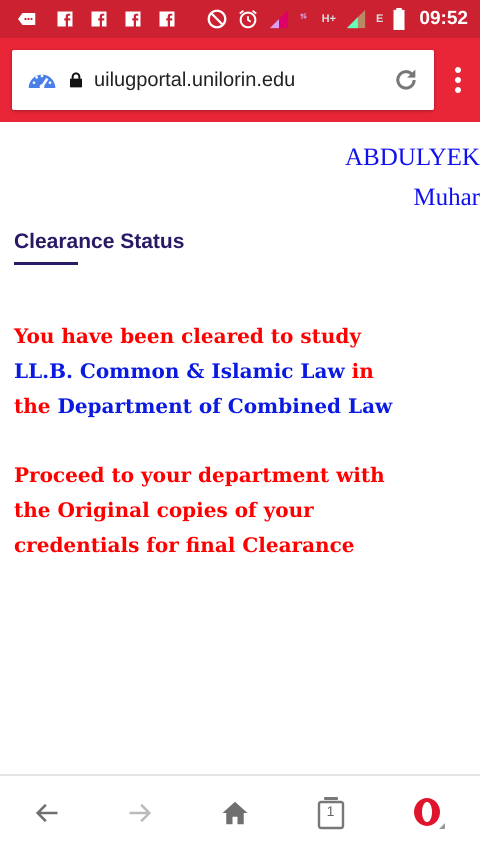 Image resolution: width=480 pixels, height=854 pixels. What do you see at coordinates (380, 19) in the screenshot?
I see `network-type: E` at bounding box center [380, 19].